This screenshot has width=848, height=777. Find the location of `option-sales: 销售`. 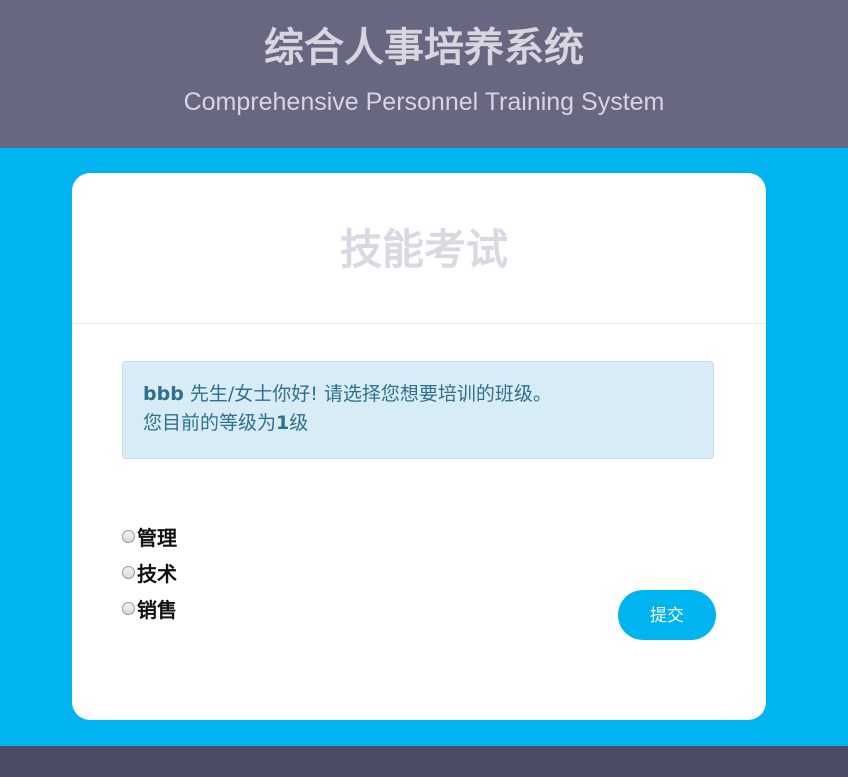

option-sales: 销售 is located at coordinates (149, 608).